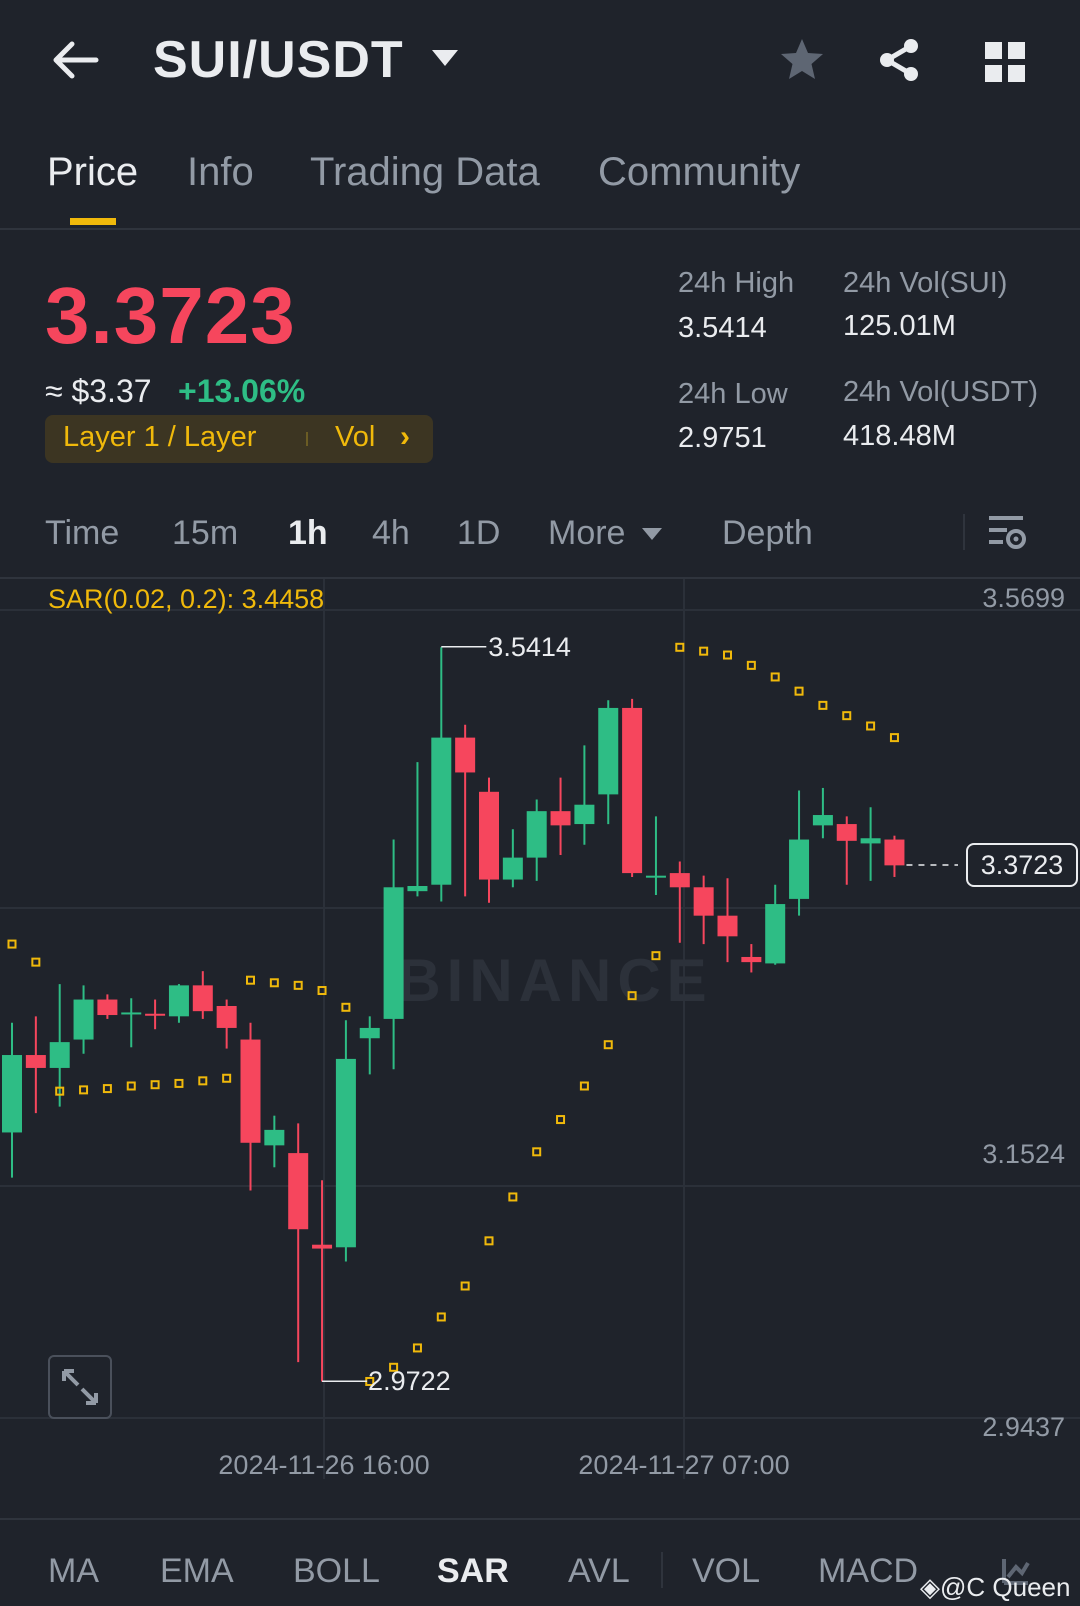  Describe the element at coordinates (683, 1465) in the screenshot. I see `x-tick-label: 2024-11-27 07:00` at that location.